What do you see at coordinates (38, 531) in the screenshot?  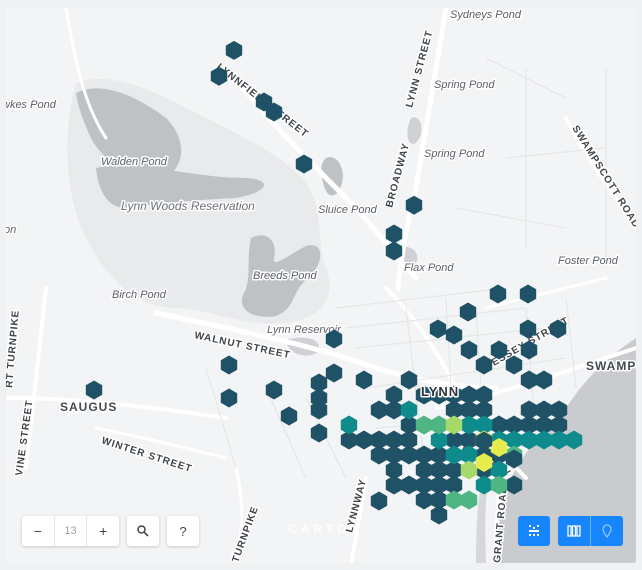 I see `zoom-out-button: −` at bounding box center [38, 531].